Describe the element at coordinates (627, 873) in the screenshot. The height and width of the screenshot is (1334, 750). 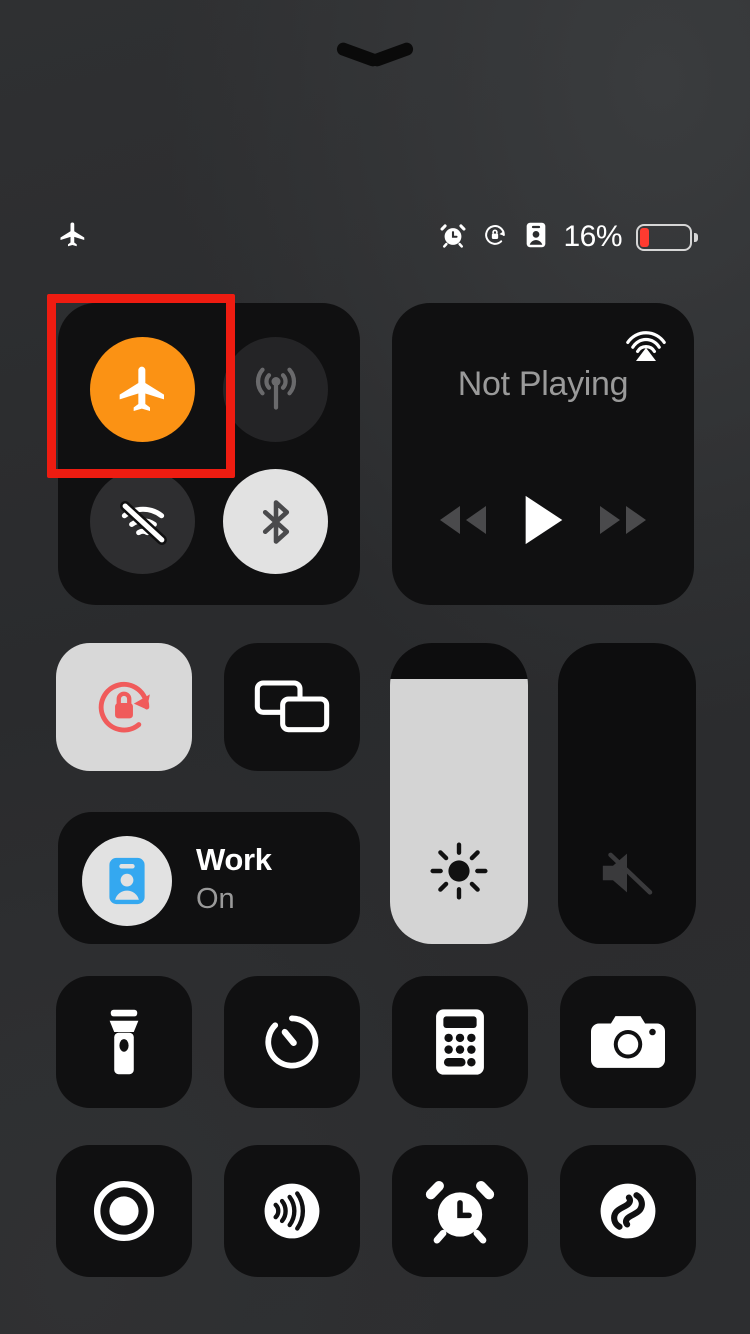
I see `volume-mute-icon` at that location.